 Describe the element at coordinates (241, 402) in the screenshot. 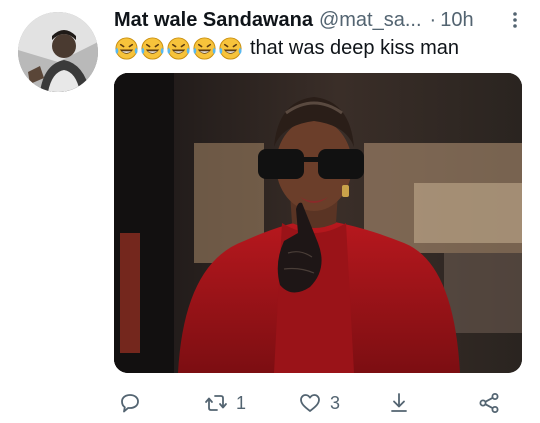

I see `retweet-count: 1` at that location.